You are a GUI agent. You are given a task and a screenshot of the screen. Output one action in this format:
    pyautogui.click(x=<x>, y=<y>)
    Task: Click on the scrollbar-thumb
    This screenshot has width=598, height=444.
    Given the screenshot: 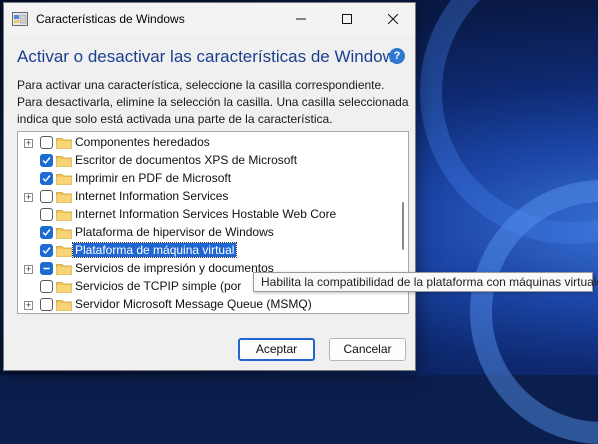 What is the action you would take?
    pyautogui.click(x=403, y=226)
    